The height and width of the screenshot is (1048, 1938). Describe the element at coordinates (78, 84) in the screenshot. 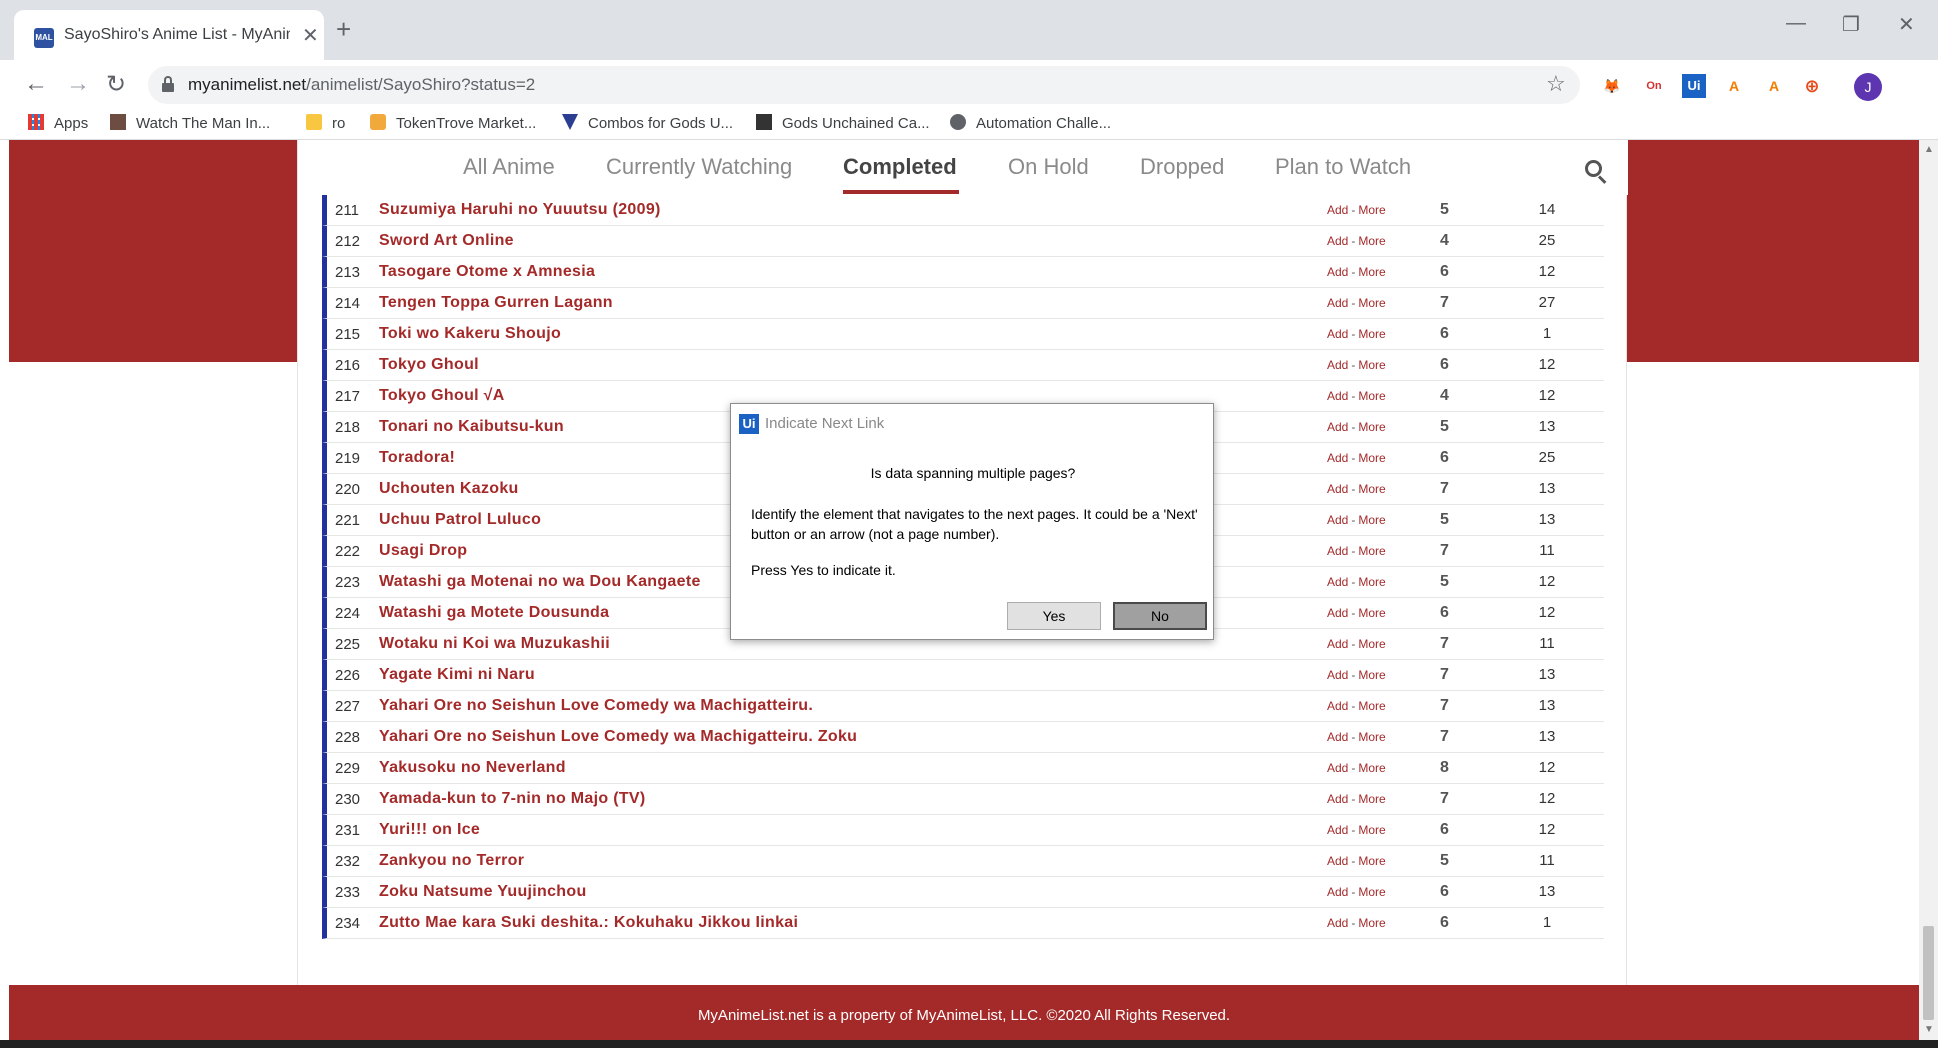

I see `forward-icon: →` at that location.